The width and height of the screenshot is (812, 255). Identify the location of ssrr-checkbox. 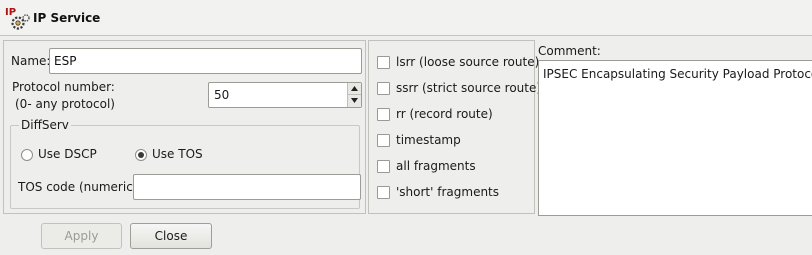
(383, 88).